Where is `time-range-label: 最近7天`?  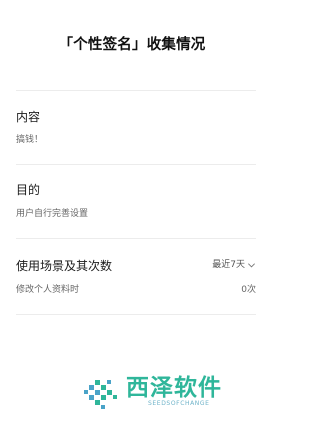 time-range-label: 最近7天 is located at coordinates (228, 265).